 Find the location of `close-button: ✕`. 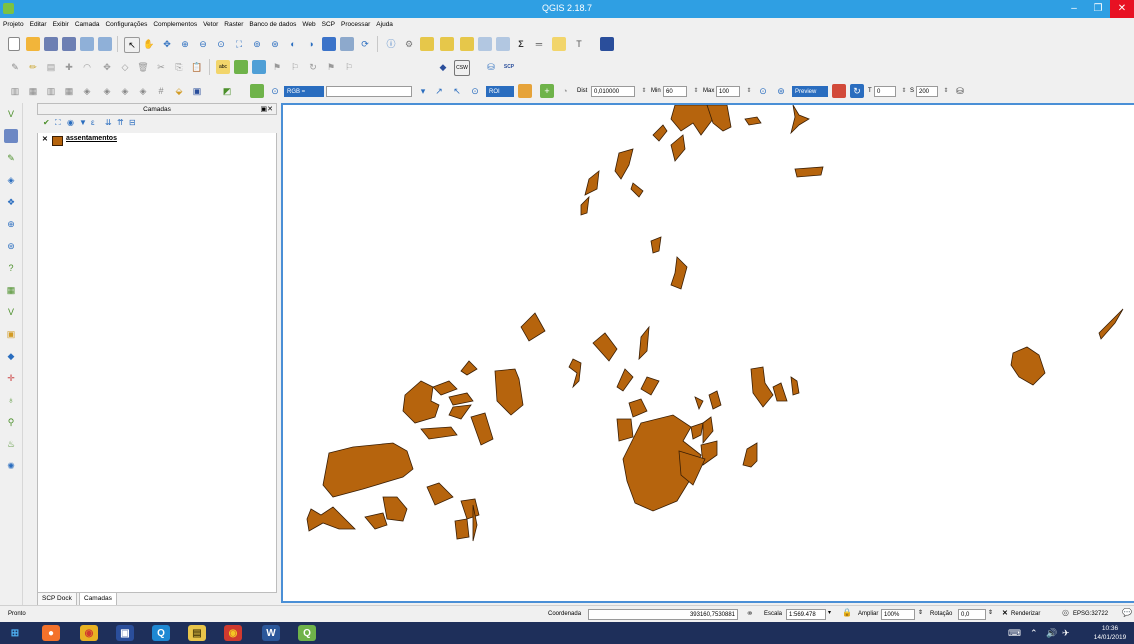

close-button: ✕ is located at coordinates (1122, 9).